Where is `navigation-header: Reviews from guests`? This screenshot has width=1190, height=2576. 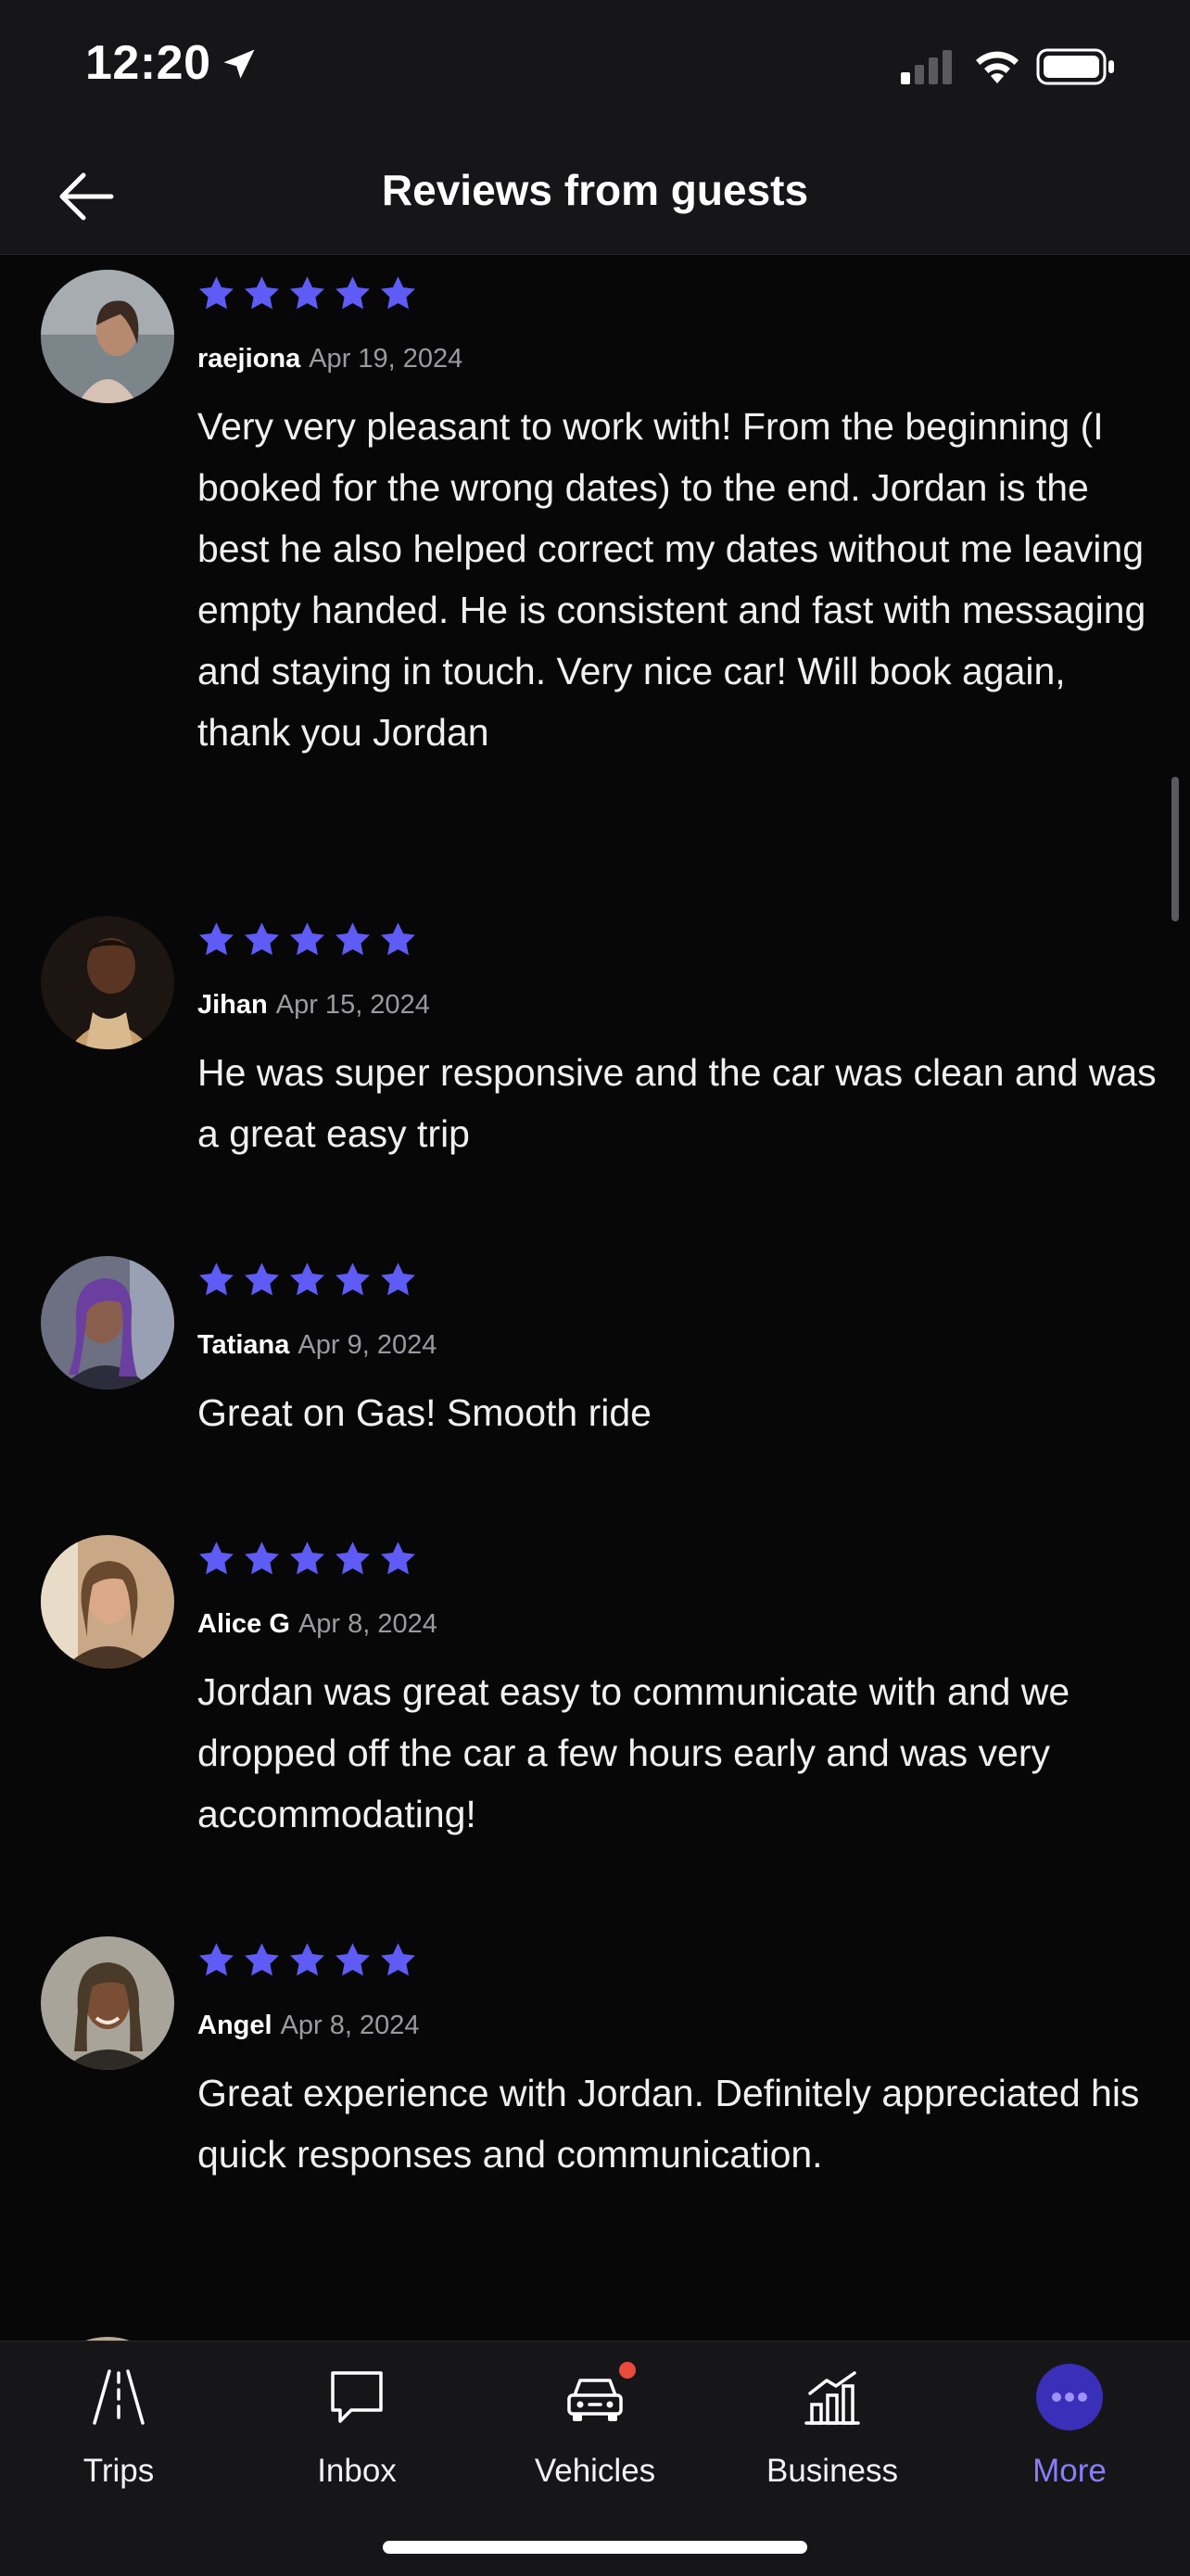
navigation-header: Reviews from guests is located at coordinates (595, 197).